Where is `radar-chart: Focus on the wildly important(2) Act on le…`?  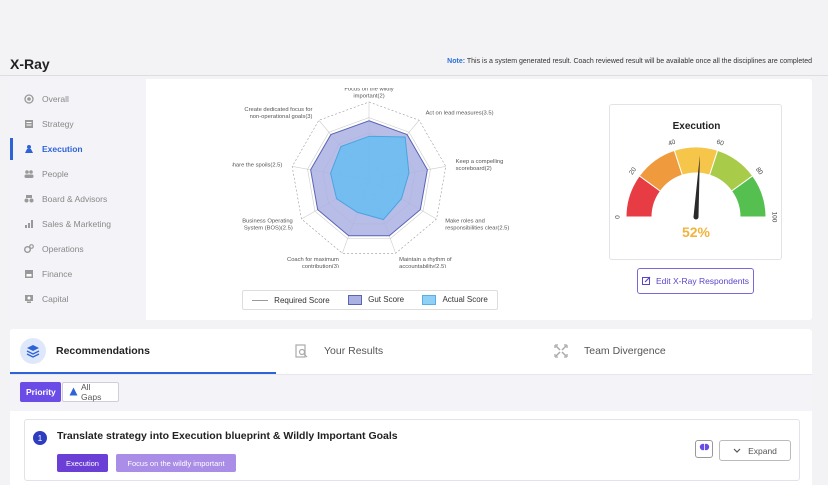 radar-chart: Focus on the wildly important(2) Act on le… is located at coordinates (370, 178).